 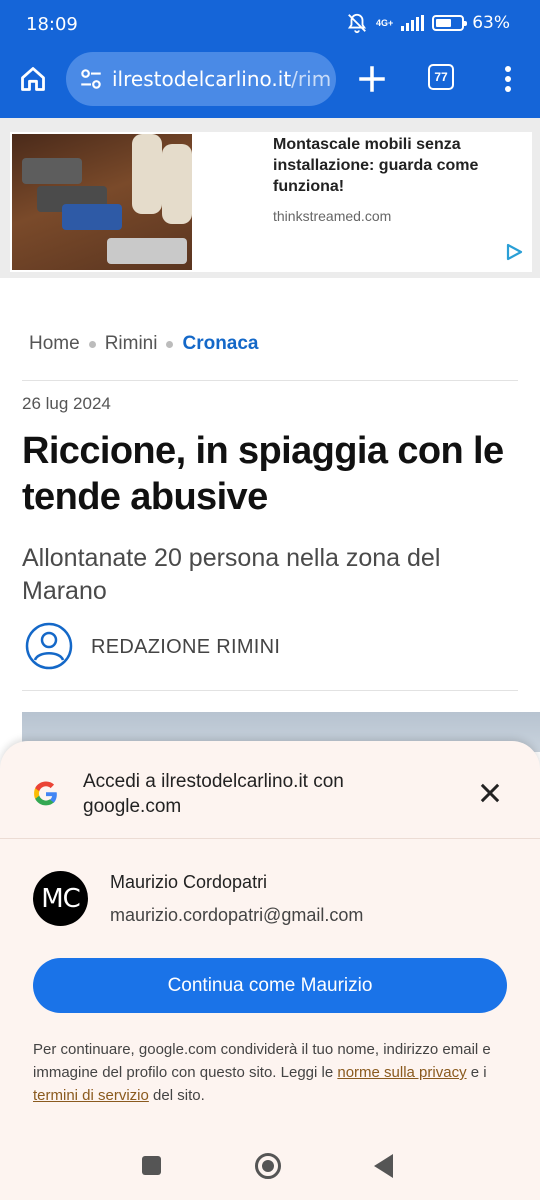 I want to click on account-email: maurizio.cordopatri@gmail.com, so click(x=237, y=915).